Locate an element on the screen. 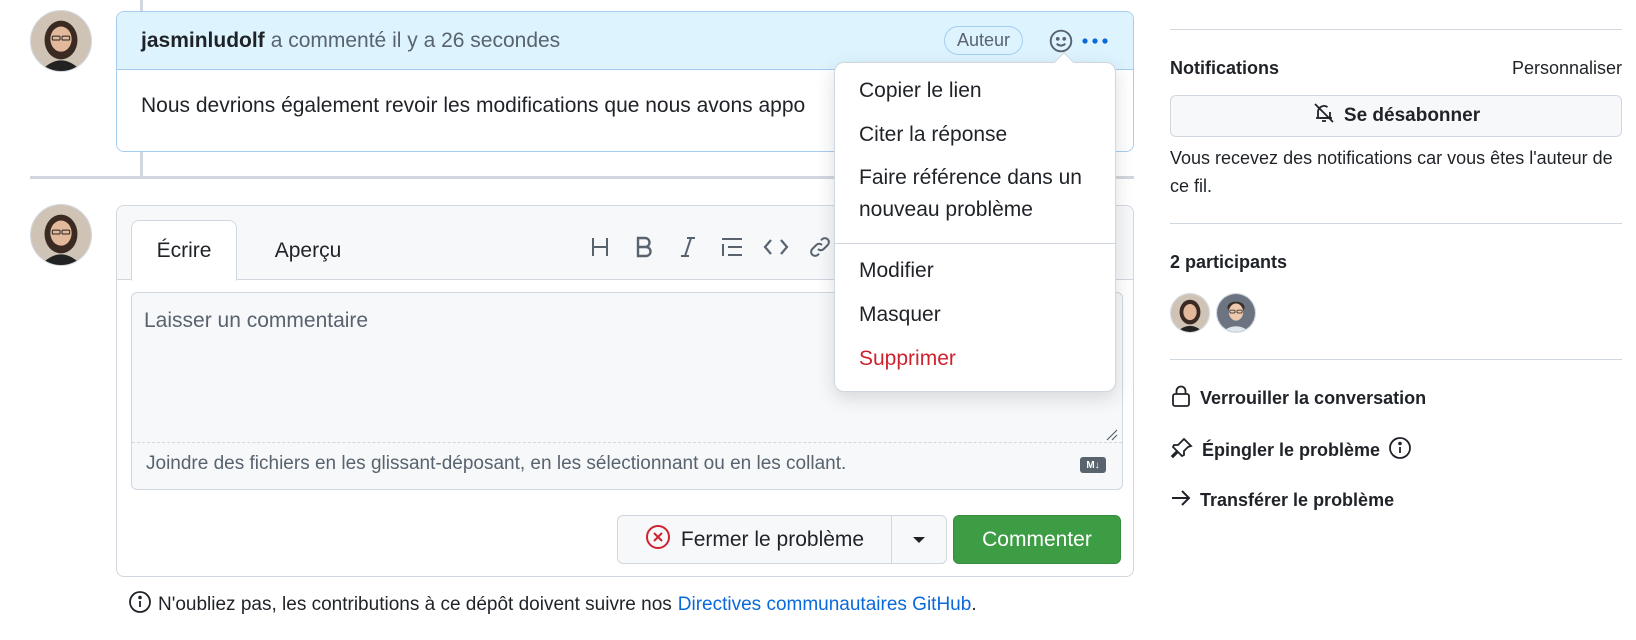 This screenshot has height=640, width=1636. menu-item-hide: Masquer is located at coordinates (900, 315).